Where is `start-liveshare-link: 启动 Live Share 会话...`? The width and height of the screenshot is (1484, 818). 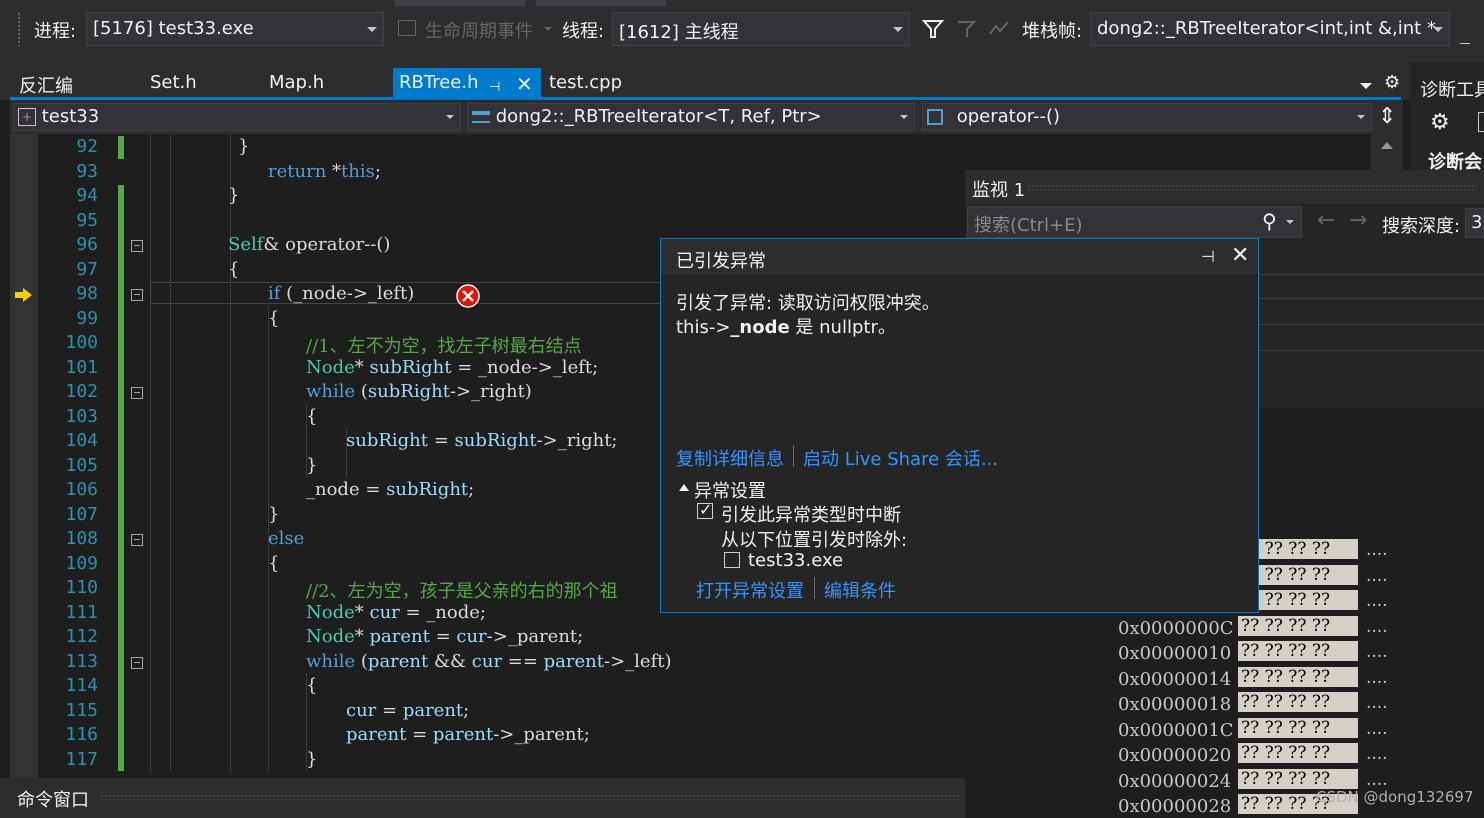 start-liveshare-link: 启动 Live Share 会话... is located at coordinates (900, 458).